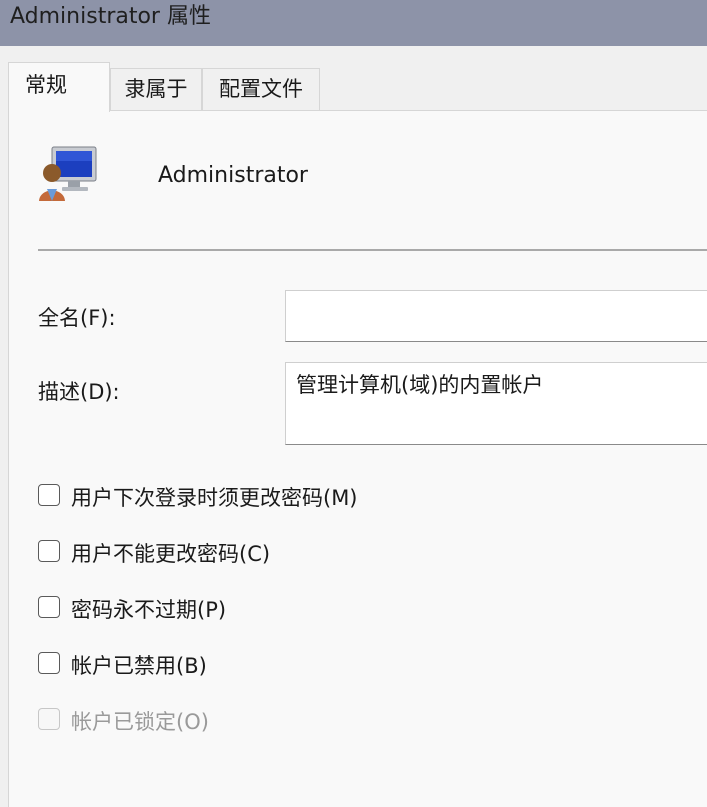  Describe the element at coordinates (79, 392) in the screenshot. I see `description-label: 描述(D):` at that location.